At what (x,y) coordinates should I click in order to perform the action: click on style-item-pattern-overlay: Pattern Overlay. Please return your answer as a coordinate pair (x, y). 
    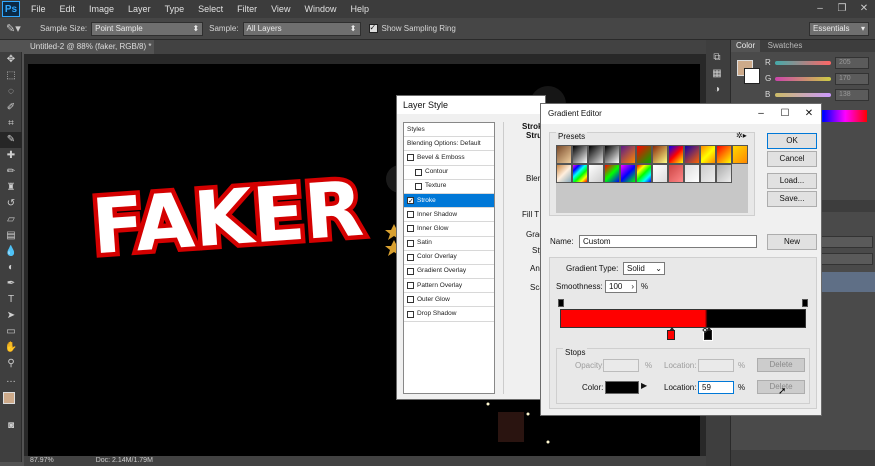
    Looking at the image, I should click on (449, 286).